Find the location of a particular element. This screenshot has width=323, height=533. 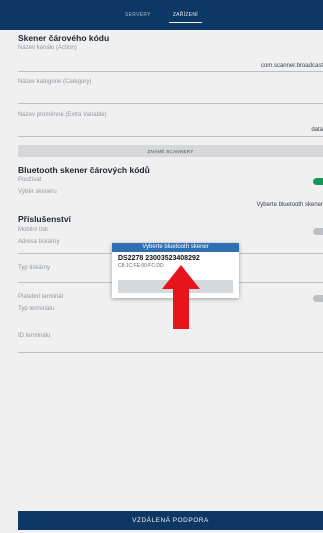

extra-variable-label: Název proměnné (Extra Variable) is located at coordinates (62, 115).